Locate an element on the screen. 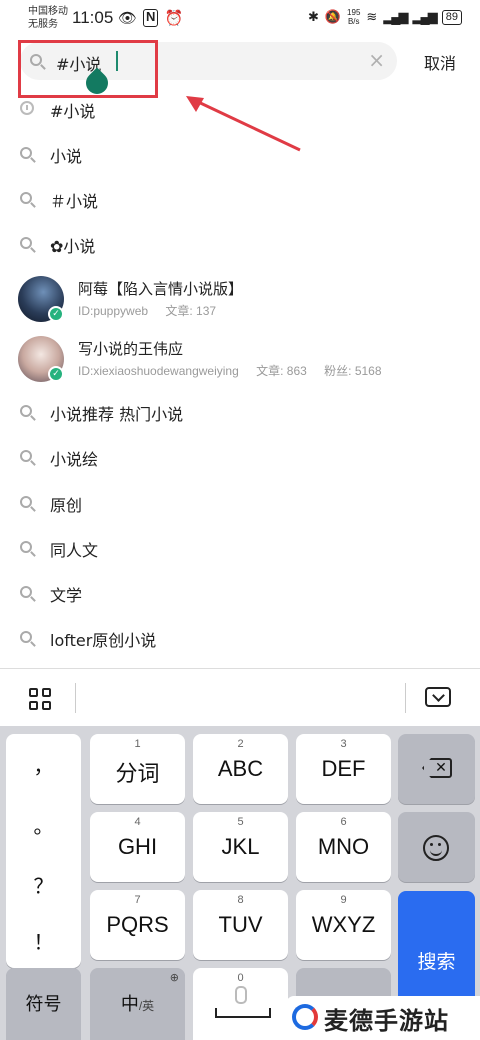 The height and width of the screenshot is (1040, 480). suggestion-item: 小说推荐 热门小说 is located at coordinates (240, 412).